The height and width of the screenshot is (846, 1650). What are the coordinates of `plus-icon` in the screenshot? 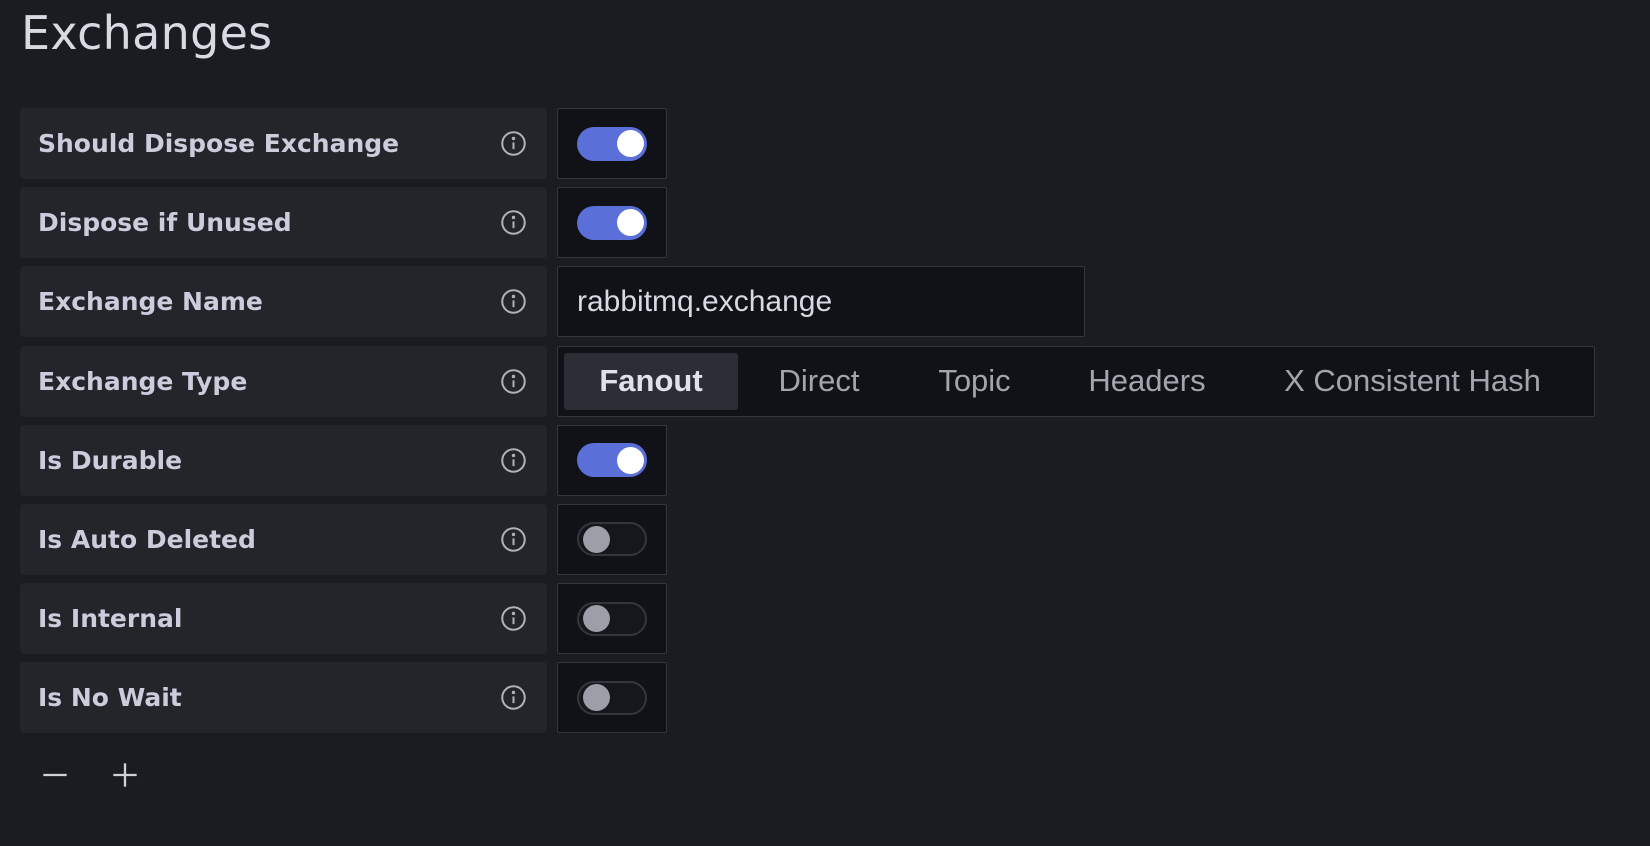 It's located at (125, 777).